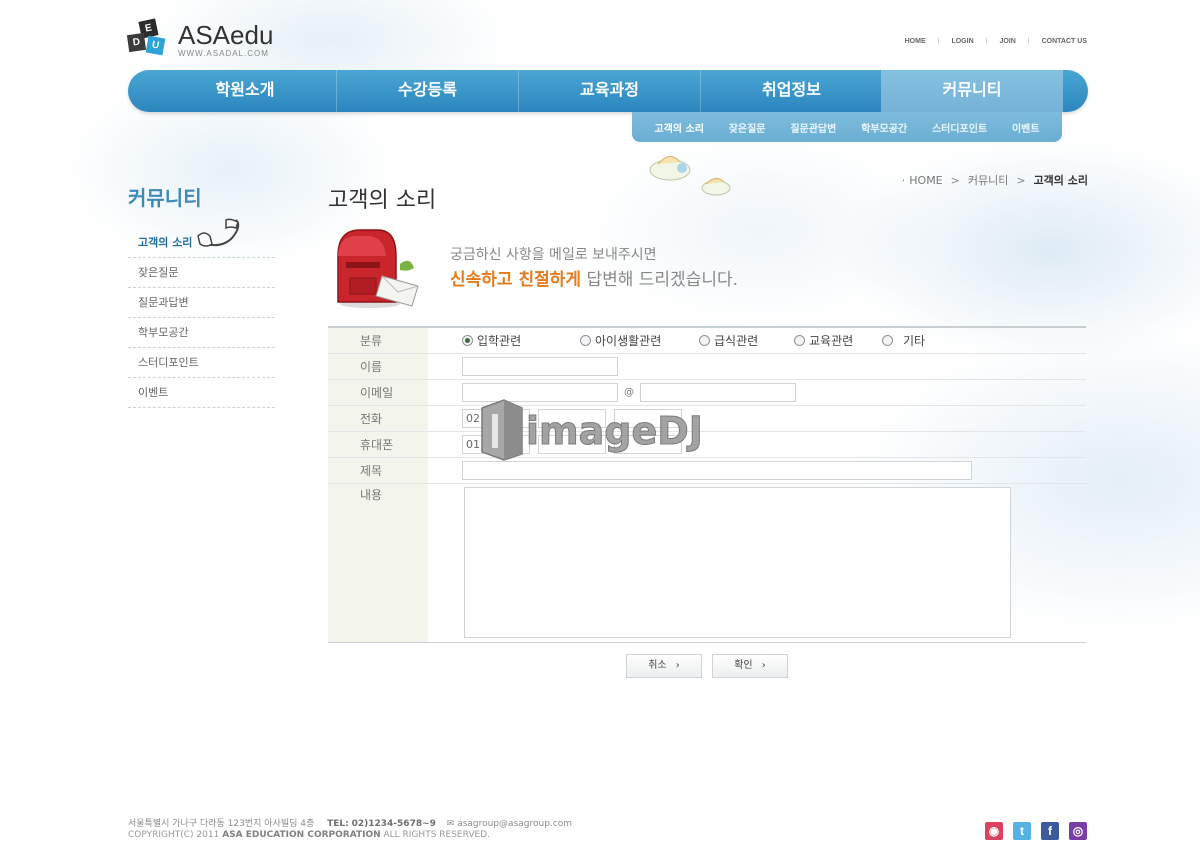  I want to click on cancel-button-label: 취소, so click(657, 665).